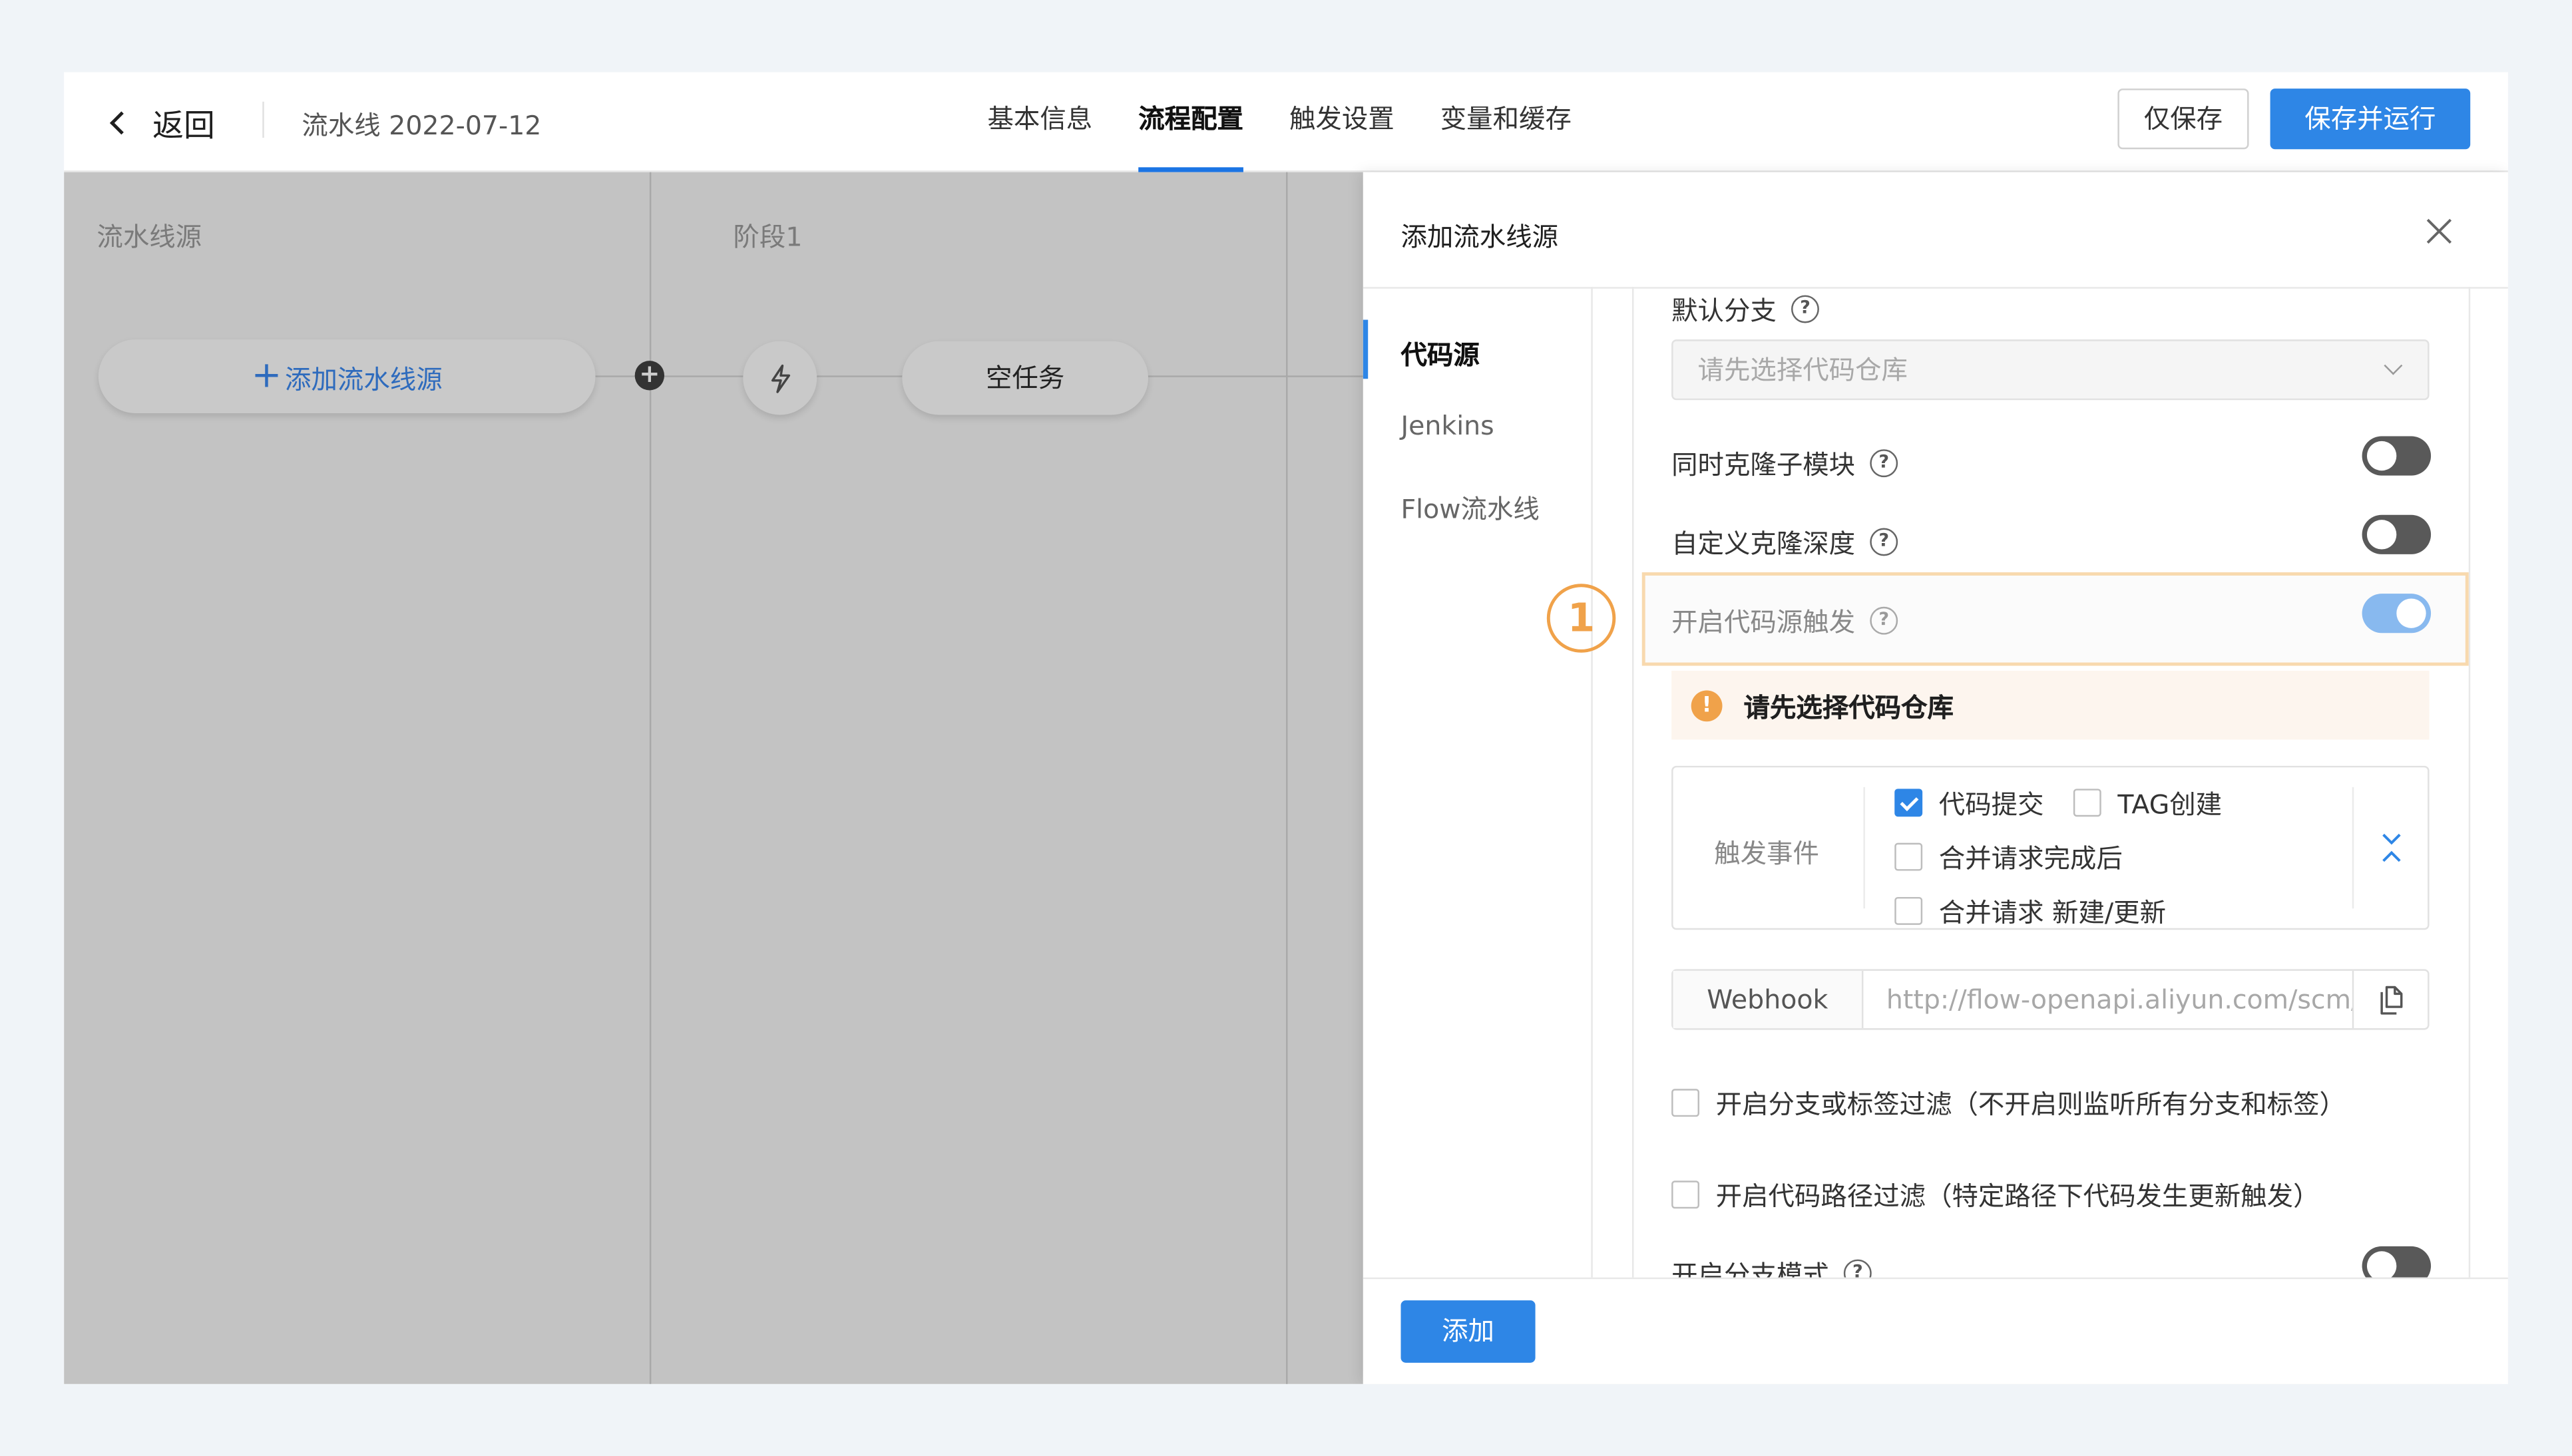 The height and width of the screenshot is (1456, 2572). I want to click on tab-basic-info: 基本信息, so click(1039, 122).